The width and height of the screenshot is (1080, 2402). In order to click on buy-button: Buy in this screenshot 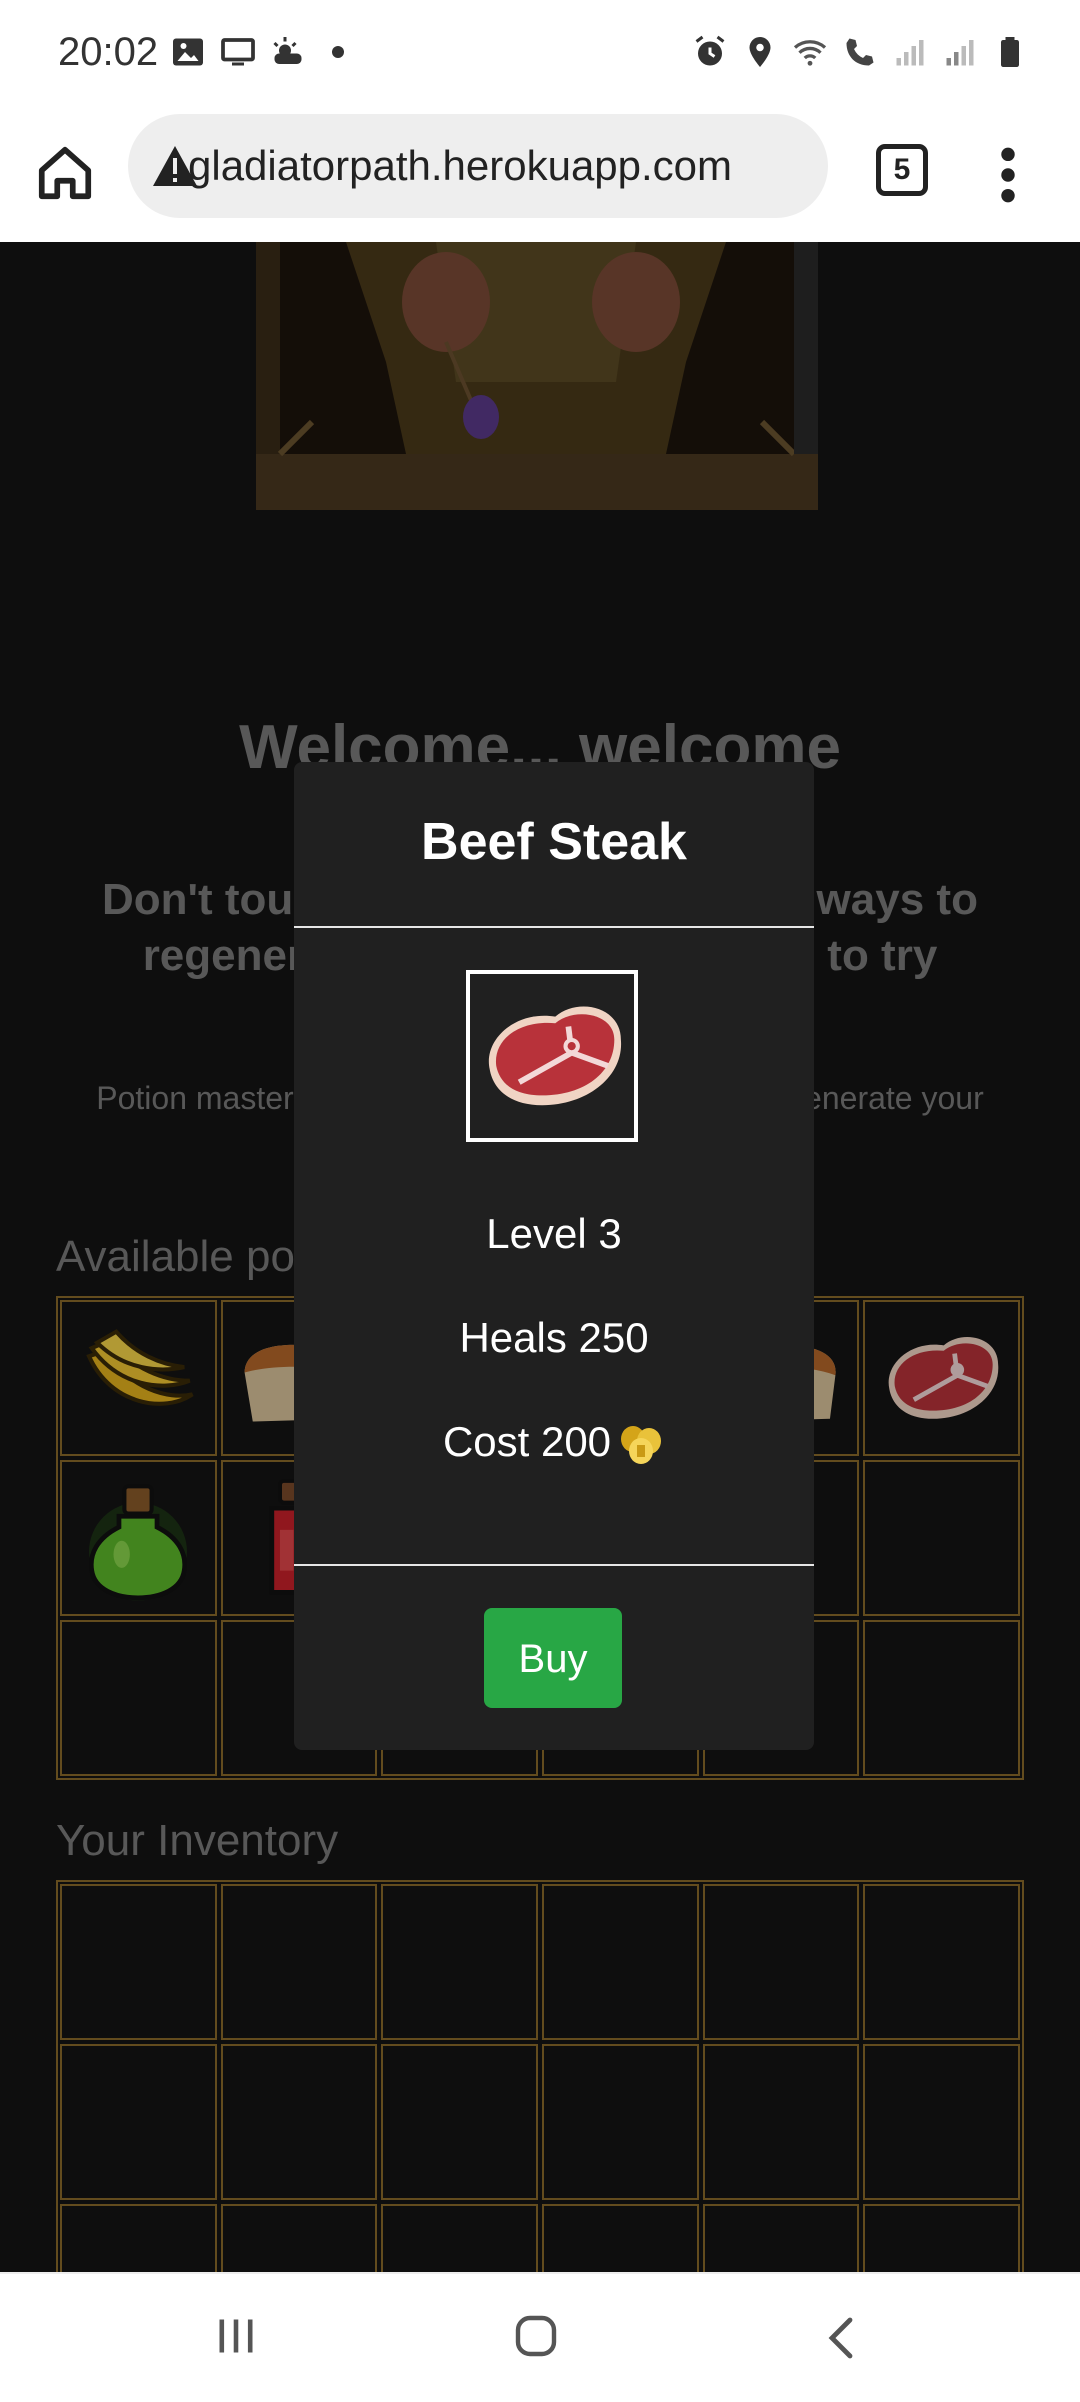, I will do `click(553, 1658)`.